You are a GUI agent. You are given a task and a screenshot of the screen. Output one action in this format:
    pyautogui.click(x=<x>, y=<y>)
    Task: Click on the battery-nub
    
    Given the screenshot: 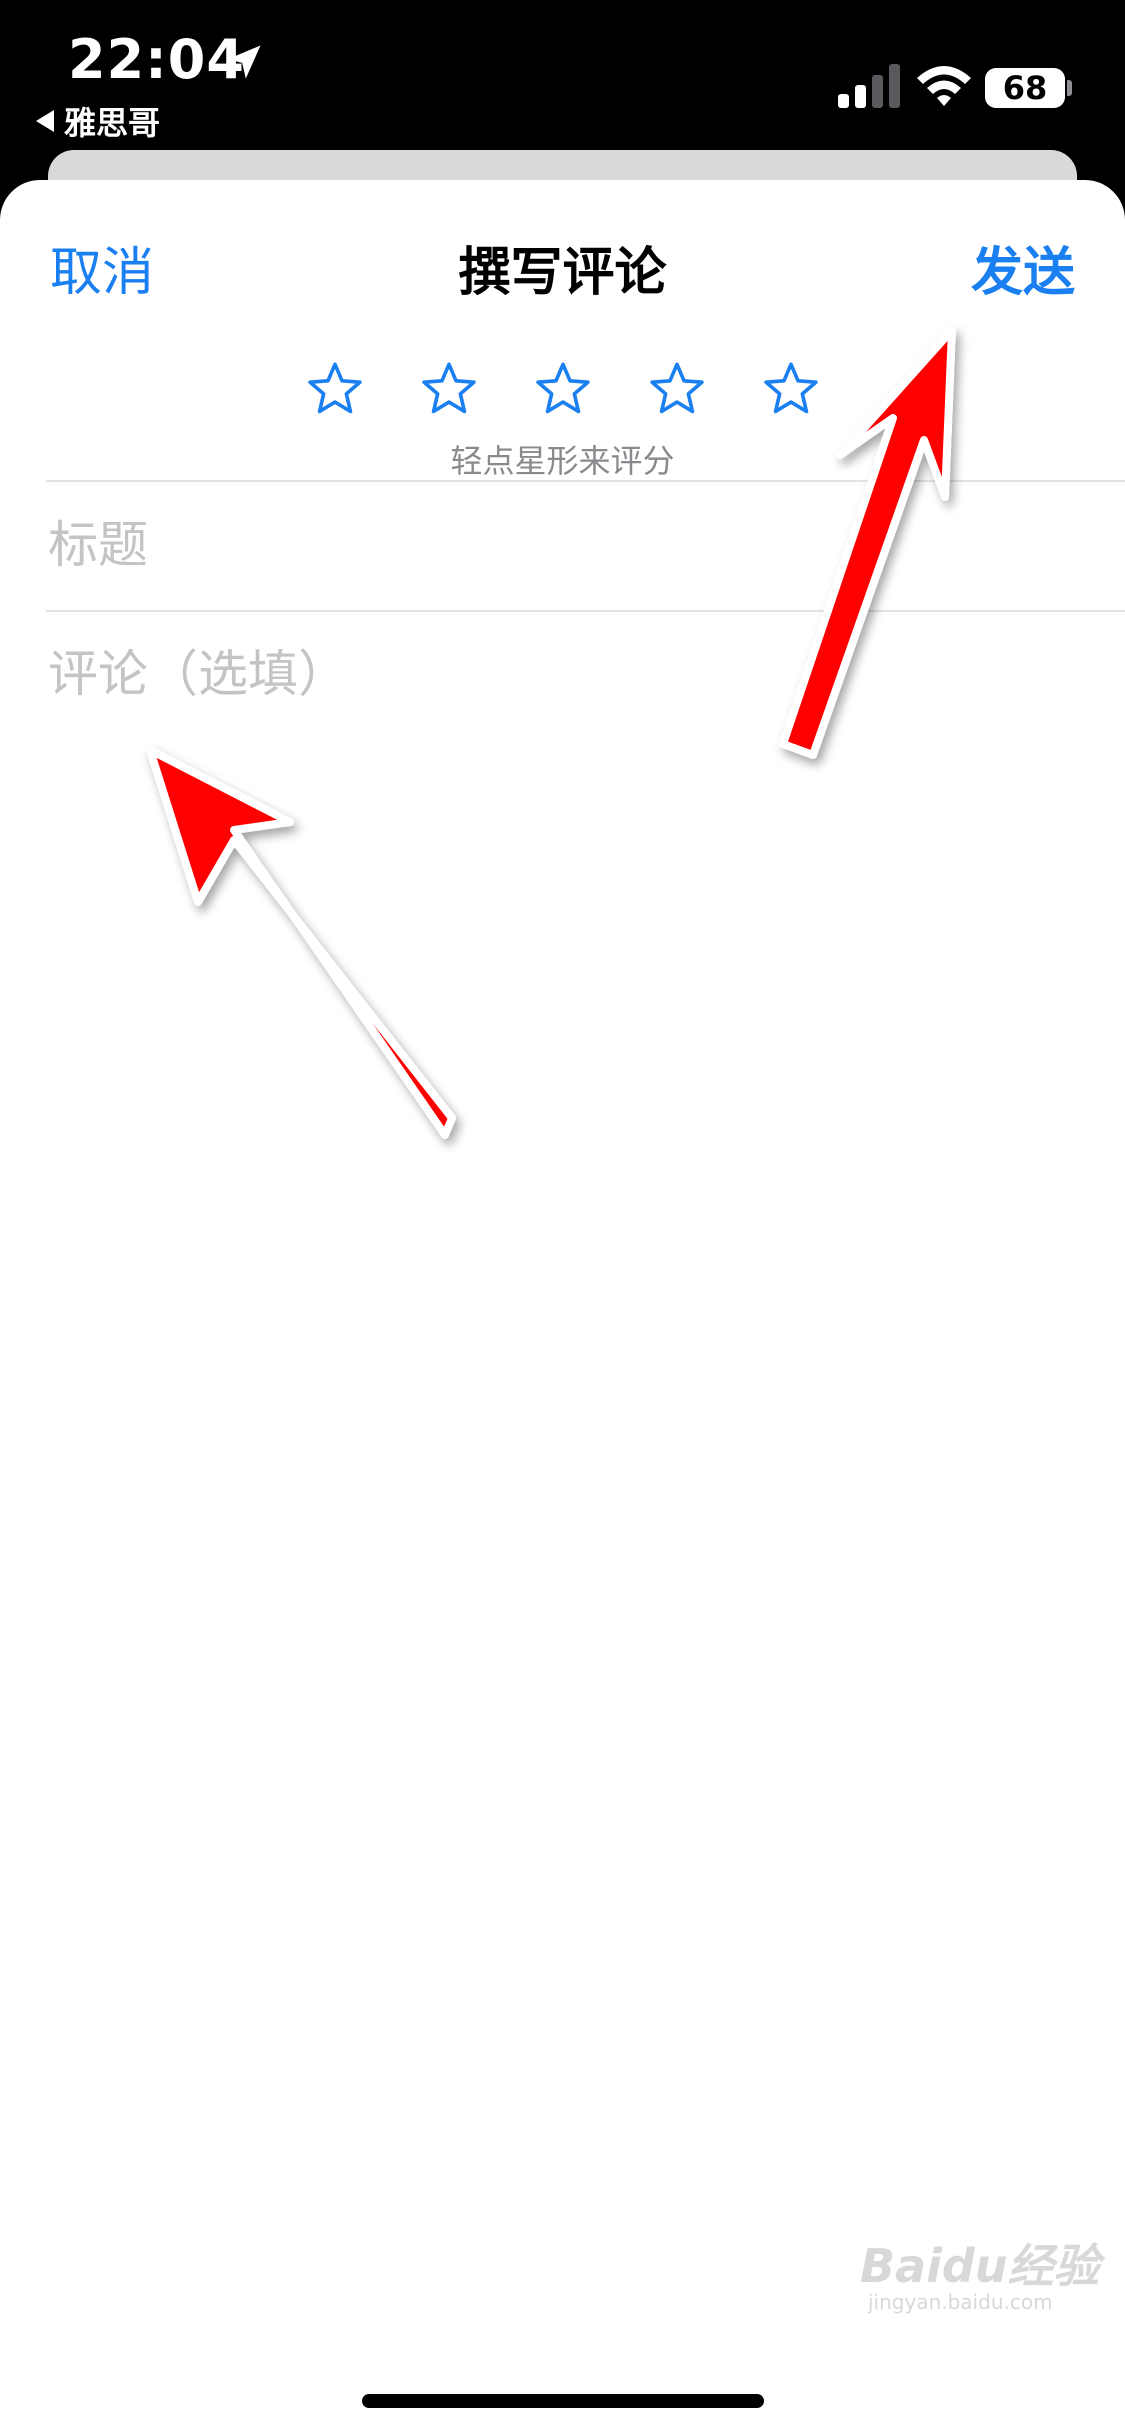 What is the action you would take?
    pyautogui.click(x=1069, y=88)
    